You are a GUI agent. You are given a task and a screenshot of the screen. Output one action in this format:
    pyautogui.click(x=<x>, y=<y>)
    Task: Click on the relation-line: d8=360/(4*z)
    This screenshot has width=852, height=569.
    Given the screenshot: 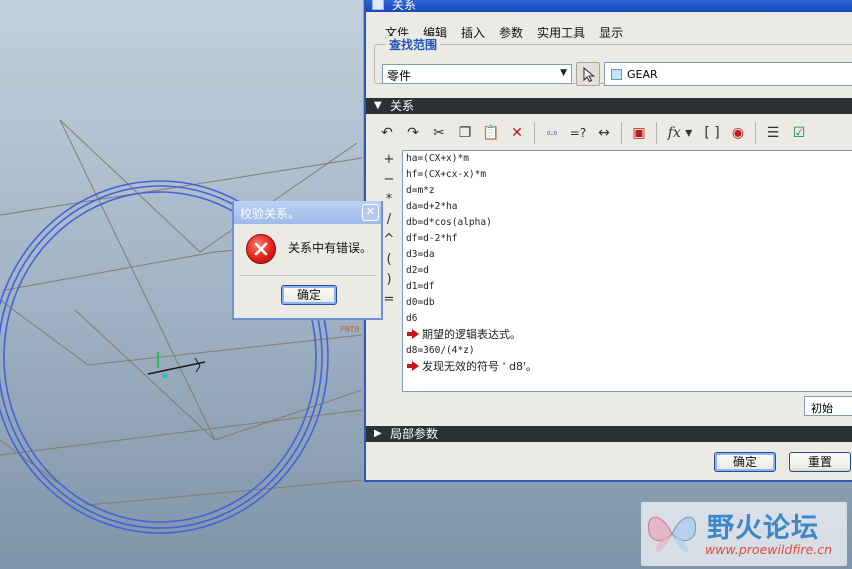 What is the action you would take?
    pyautogui.click(x=627, y=351)
    